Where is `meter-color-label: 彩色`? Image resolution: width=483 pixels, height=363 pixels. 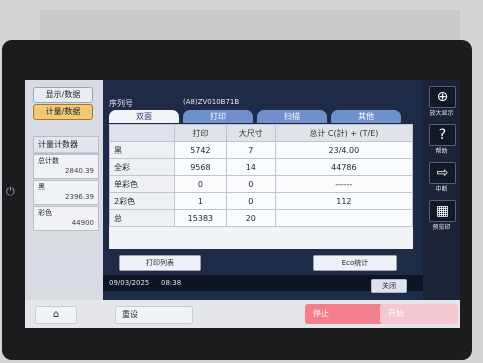 meter-color-label: 彩色 is located at coordinates (45, 213).